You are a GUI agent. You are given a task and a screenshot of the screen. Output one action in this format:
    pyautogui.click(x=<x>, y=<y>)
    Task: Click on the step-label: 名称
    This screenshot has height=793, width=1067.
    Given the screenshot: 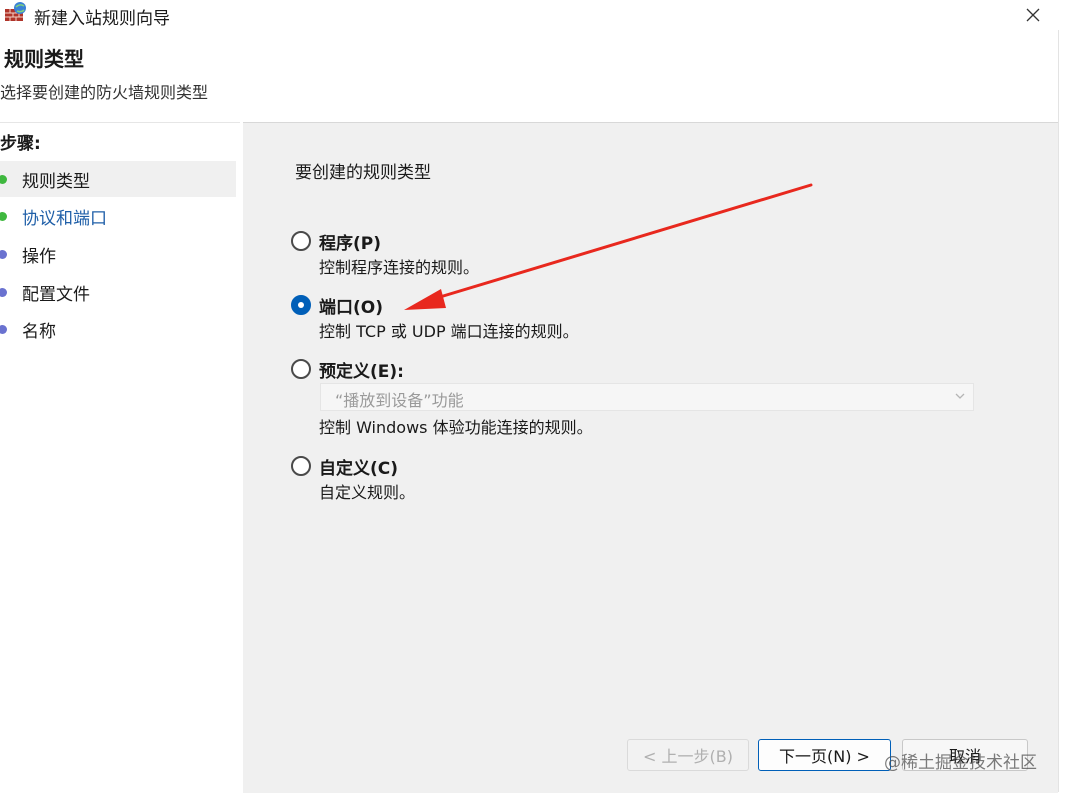 What is the action you would take?
    pyautogui.click(x=39, y=331)
    